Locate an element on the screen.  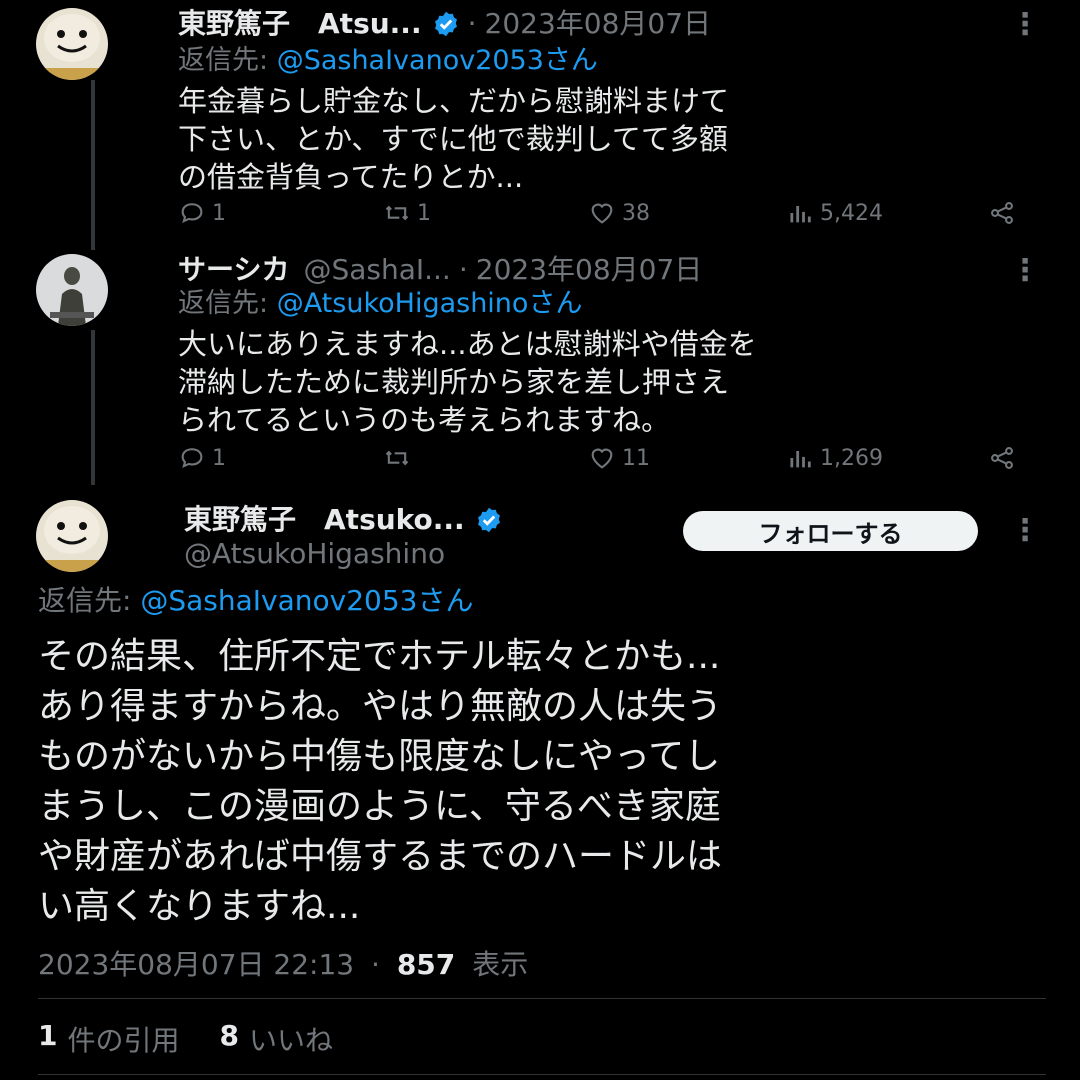
tweet-header: サーシカ @SashaI... · 2023年08月07日 is located at coordinates (440, 270).